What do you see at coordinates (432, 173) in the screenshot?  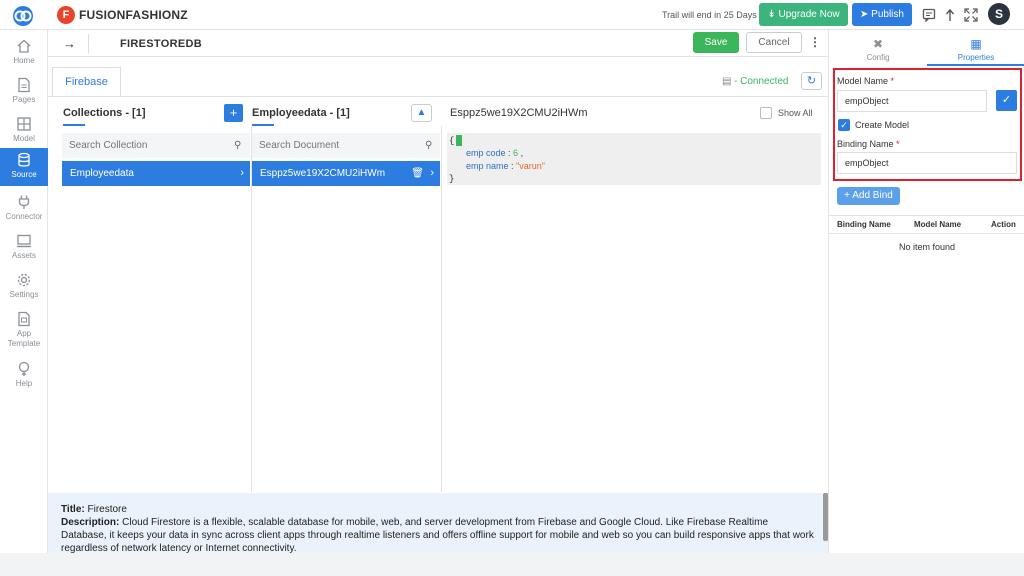 I see `chevron-right-icon: ›` at bounding box center [432, 173].